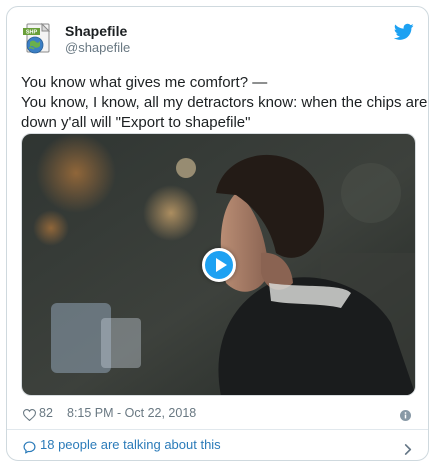 This screenshot has width=437, height=468. What do you see at coordinates (97, 48) in the screenshot?
I see `author-handle: @shapefile` at bounding box center [97, 48].